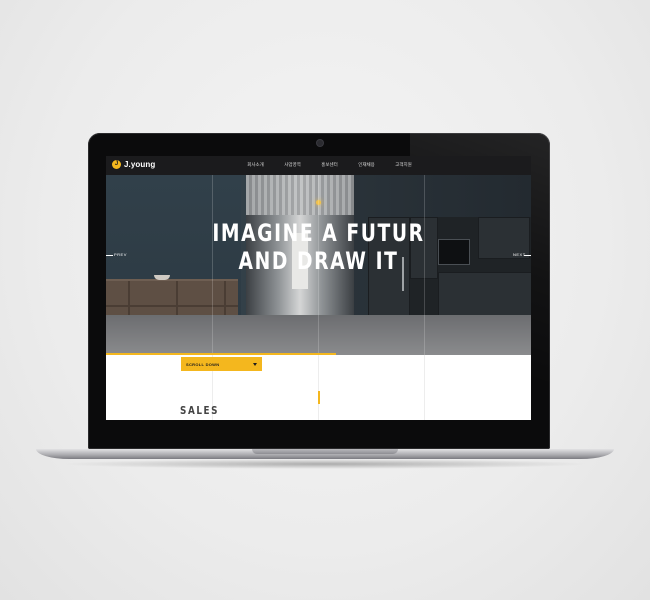 The height and width of the screenshot is (600, 650). I want to click on prev-line, so click(109, 255).